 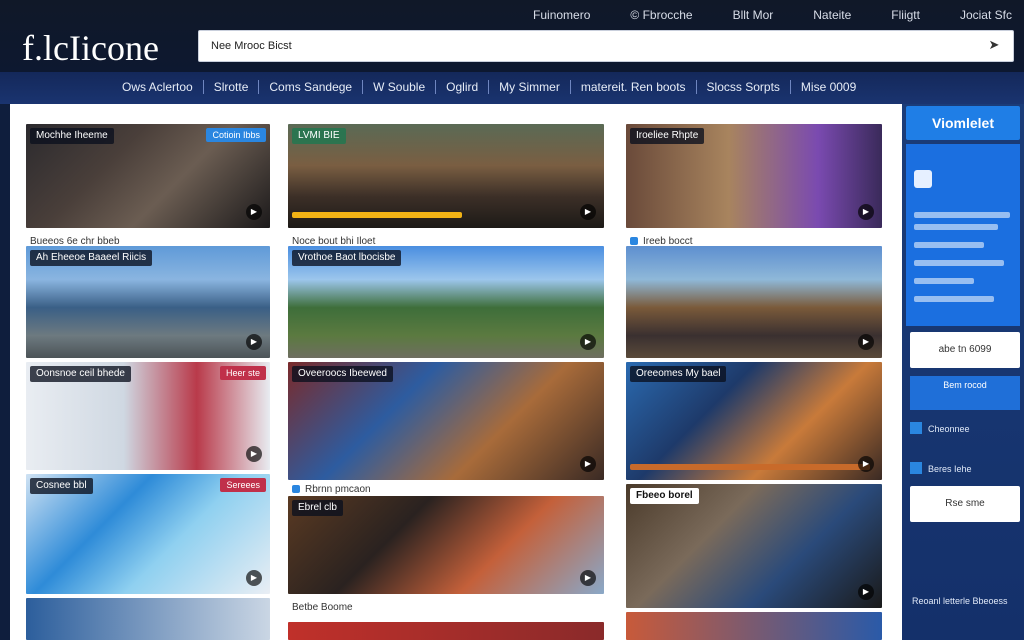 I want to click on video-title: Cosnee bbl, so click(x=61, y=486).